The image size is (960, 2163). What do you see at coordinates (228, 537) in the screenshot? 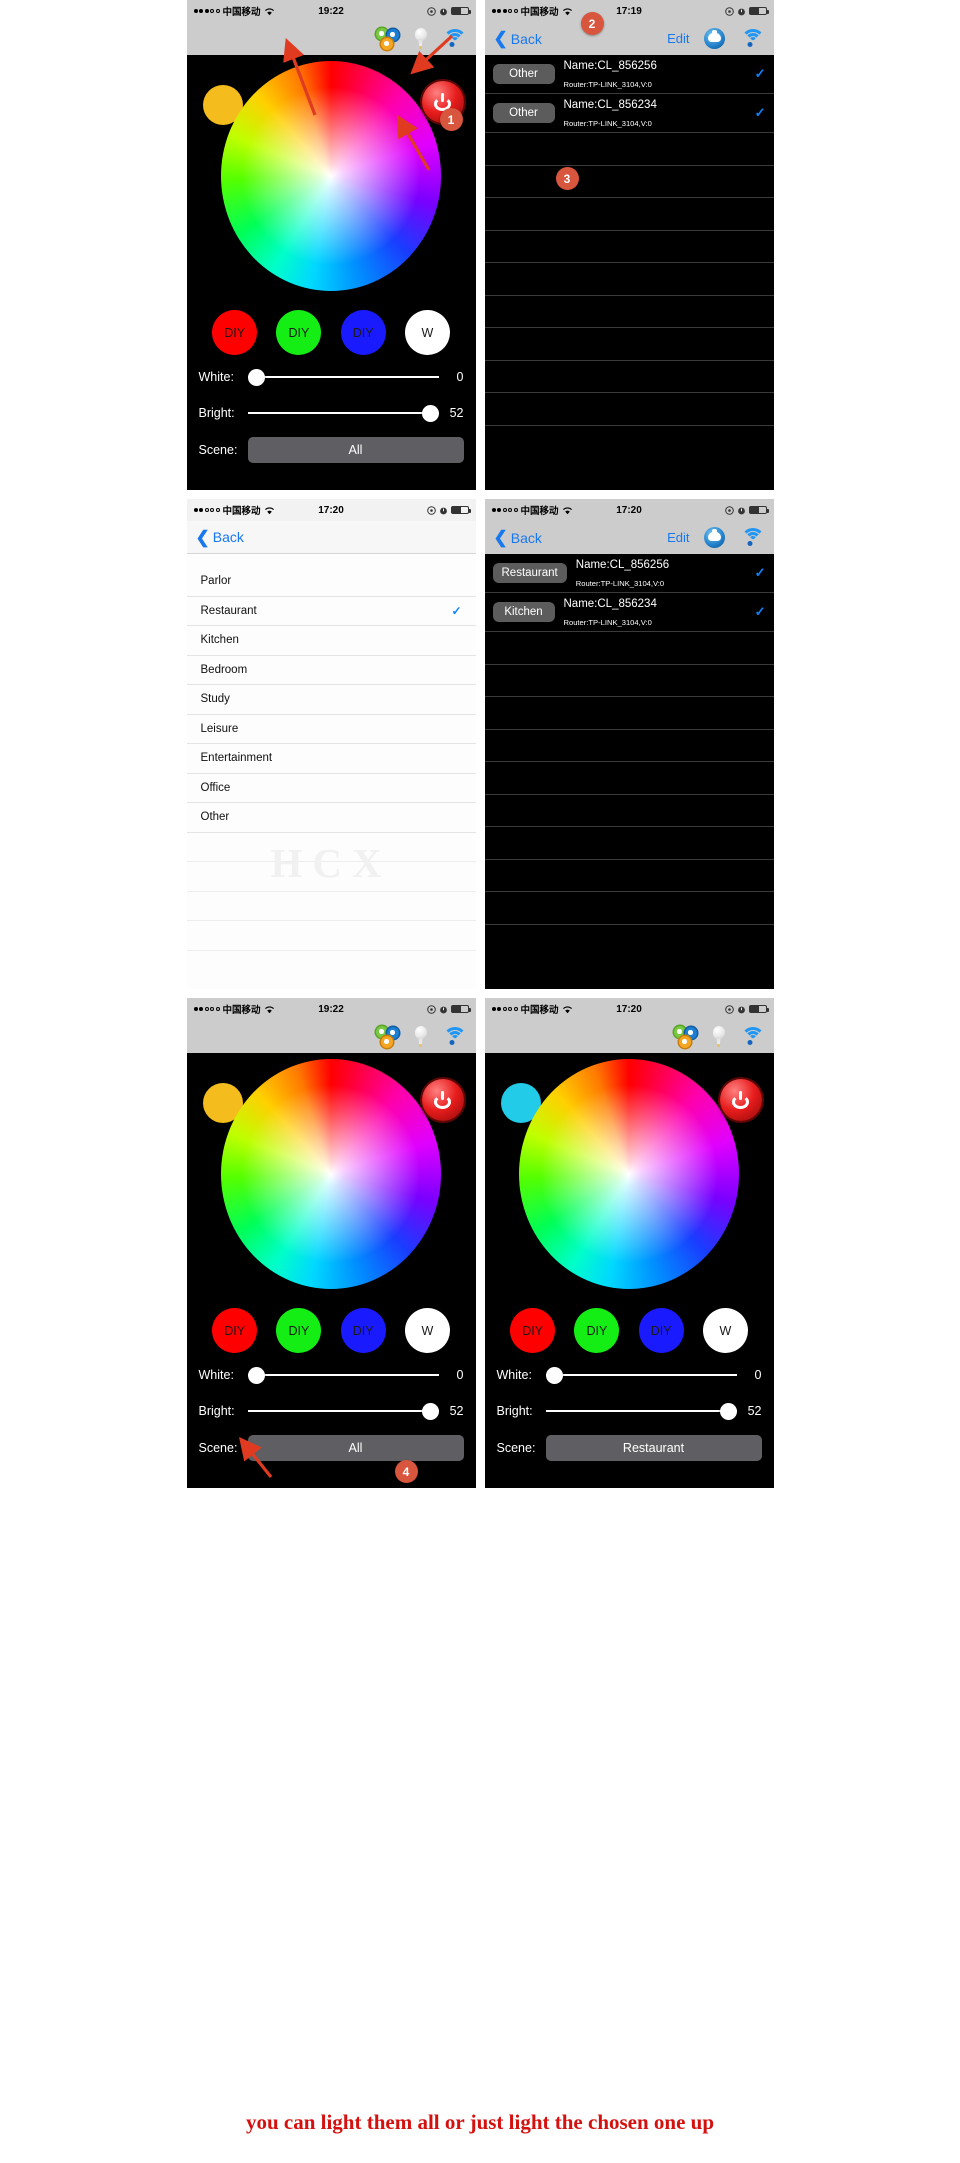
I see `back-label: Back` at bounding box center [228, 537].